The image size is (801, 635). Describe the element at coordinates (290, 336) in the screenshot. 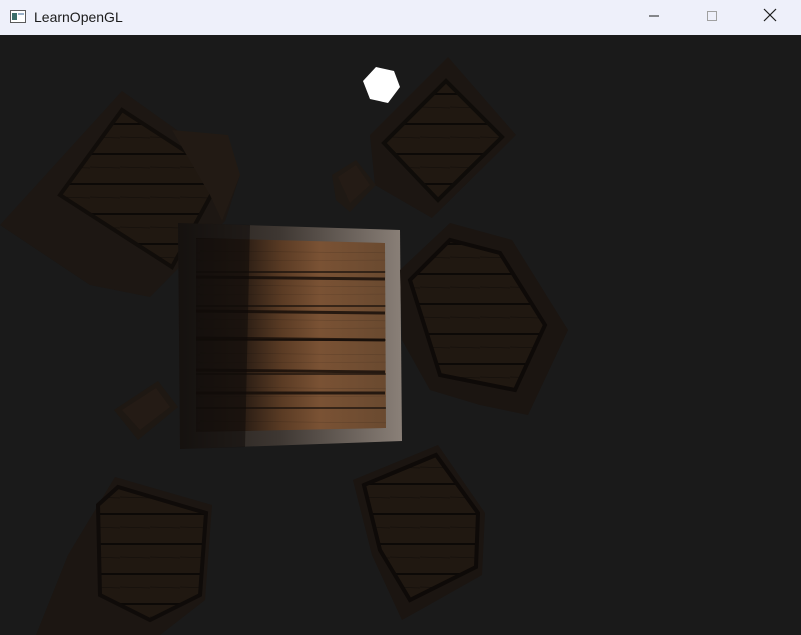

I see `crate-main-lit` at that location.